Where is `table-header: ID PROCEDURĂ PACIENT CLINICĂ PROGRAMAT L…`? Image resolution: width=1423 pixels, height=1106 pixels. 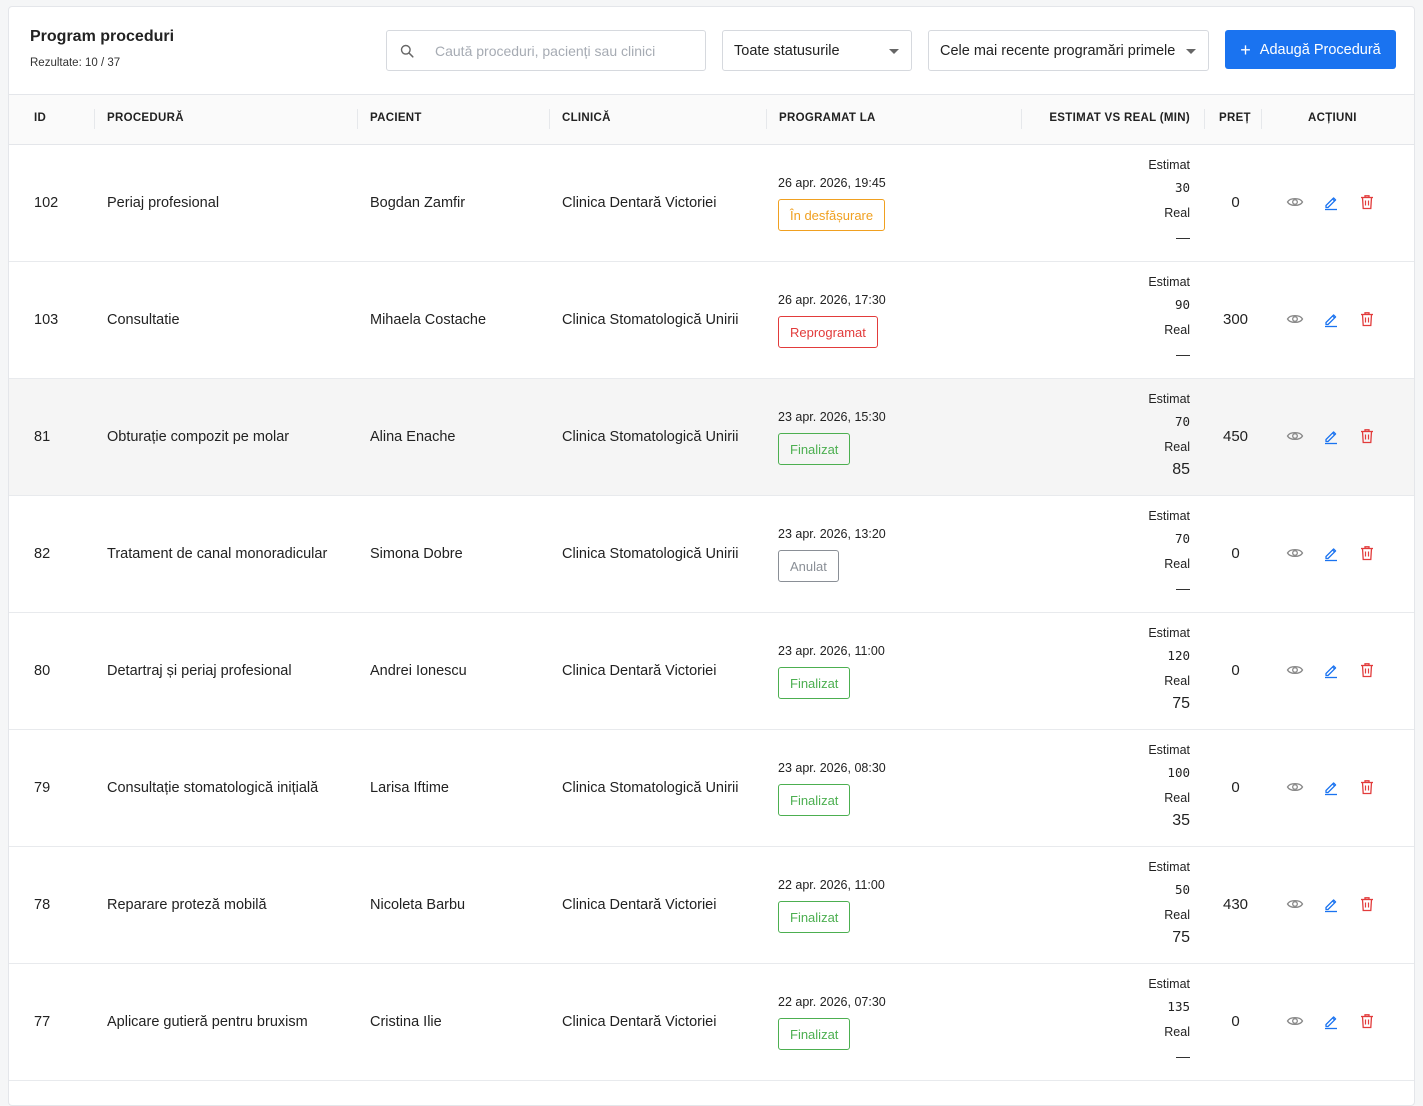 table-header: ID PROCEDURĂ PACIENT CLINICĂ PROGRAMAT L… is located at coordinates (711, 120).